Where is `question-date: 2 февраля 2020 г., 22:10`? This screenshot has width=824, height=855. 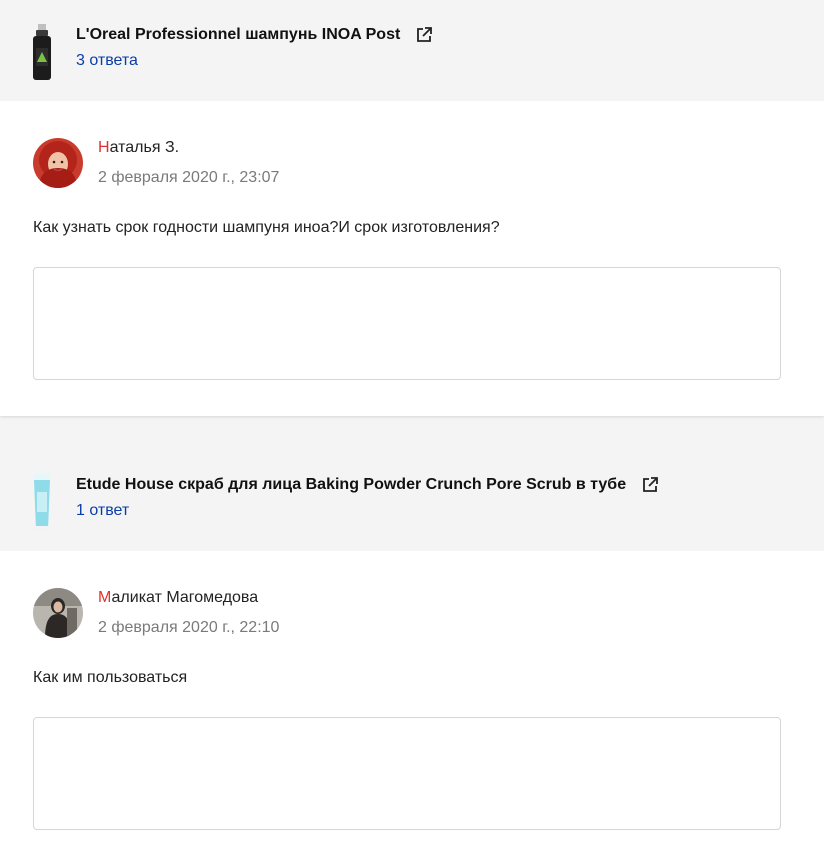
question-date: 2 февраля 2020 г., 22:10 is located at coordinates (189, 627).